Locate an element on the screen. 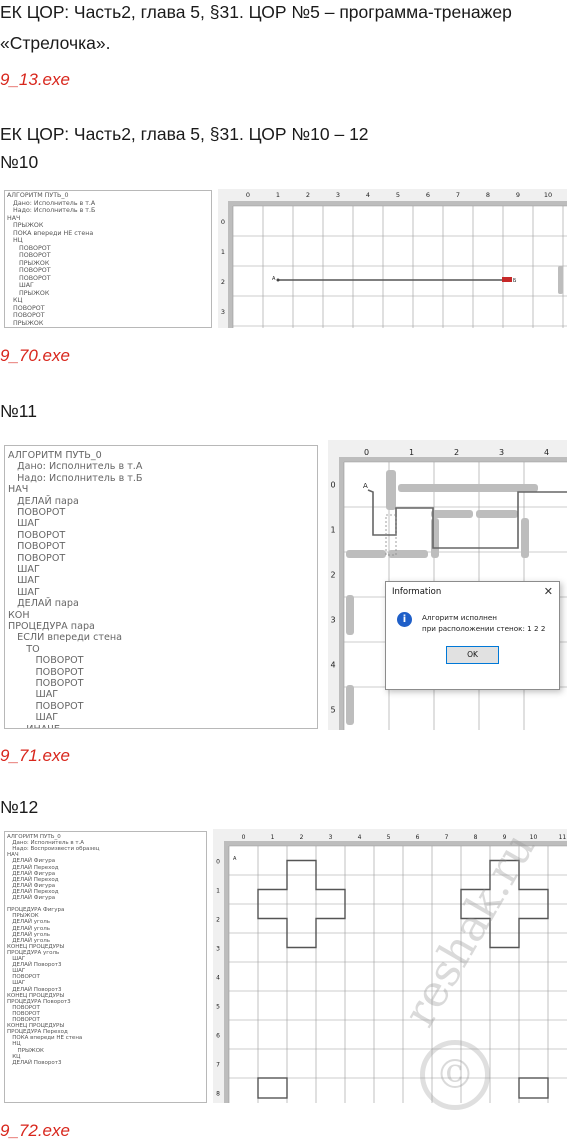 The height and width of the screenshot is (1141, 567). label-b: Б is located at coordinates (515, 281).